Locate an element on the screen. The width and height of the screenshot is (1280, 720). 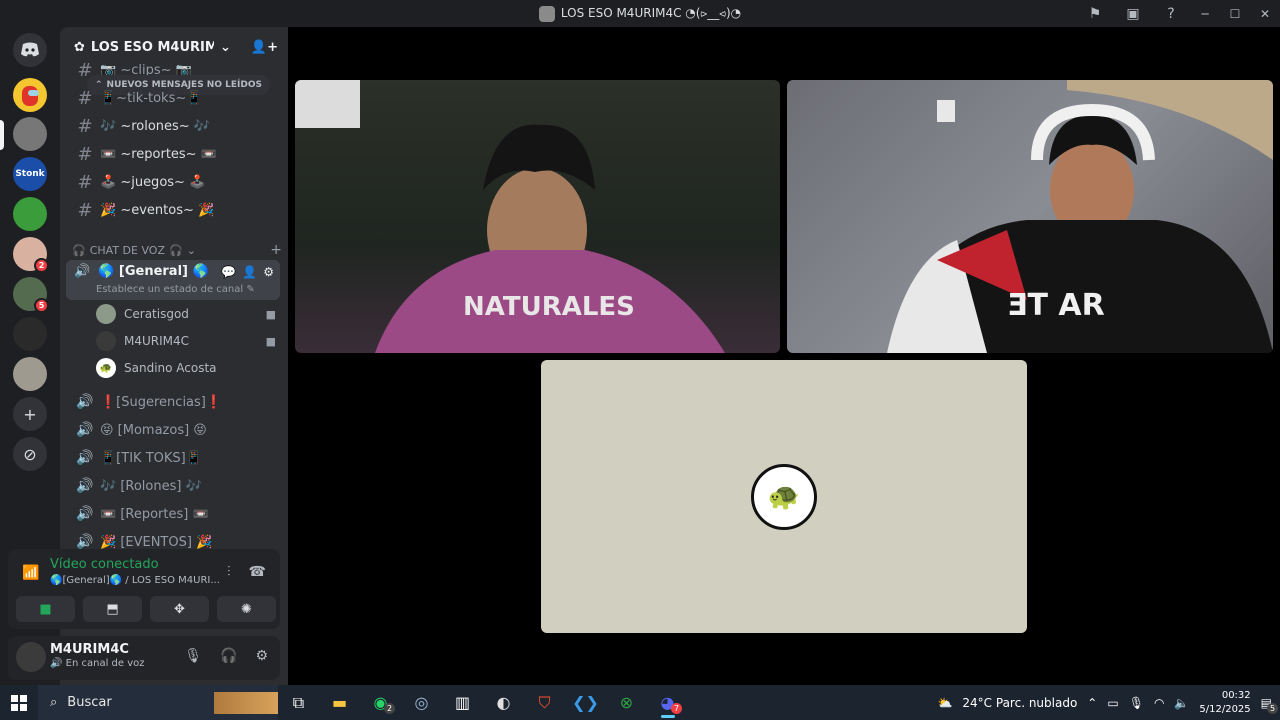
clock: 00:32 5/12/2025 is located at coordinates (1224, 703).